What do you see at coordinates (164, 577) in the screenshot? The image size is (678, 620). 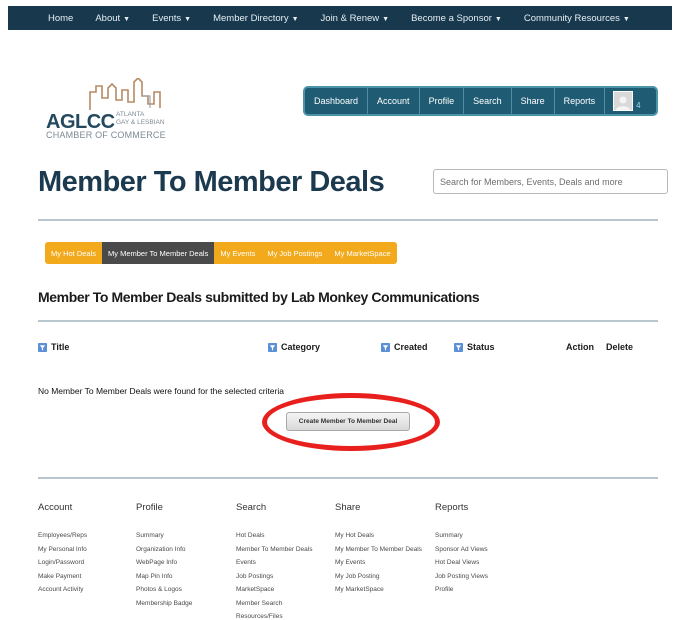 I see `footer-link: Map Pin Info` at bounding box center [164, 577].